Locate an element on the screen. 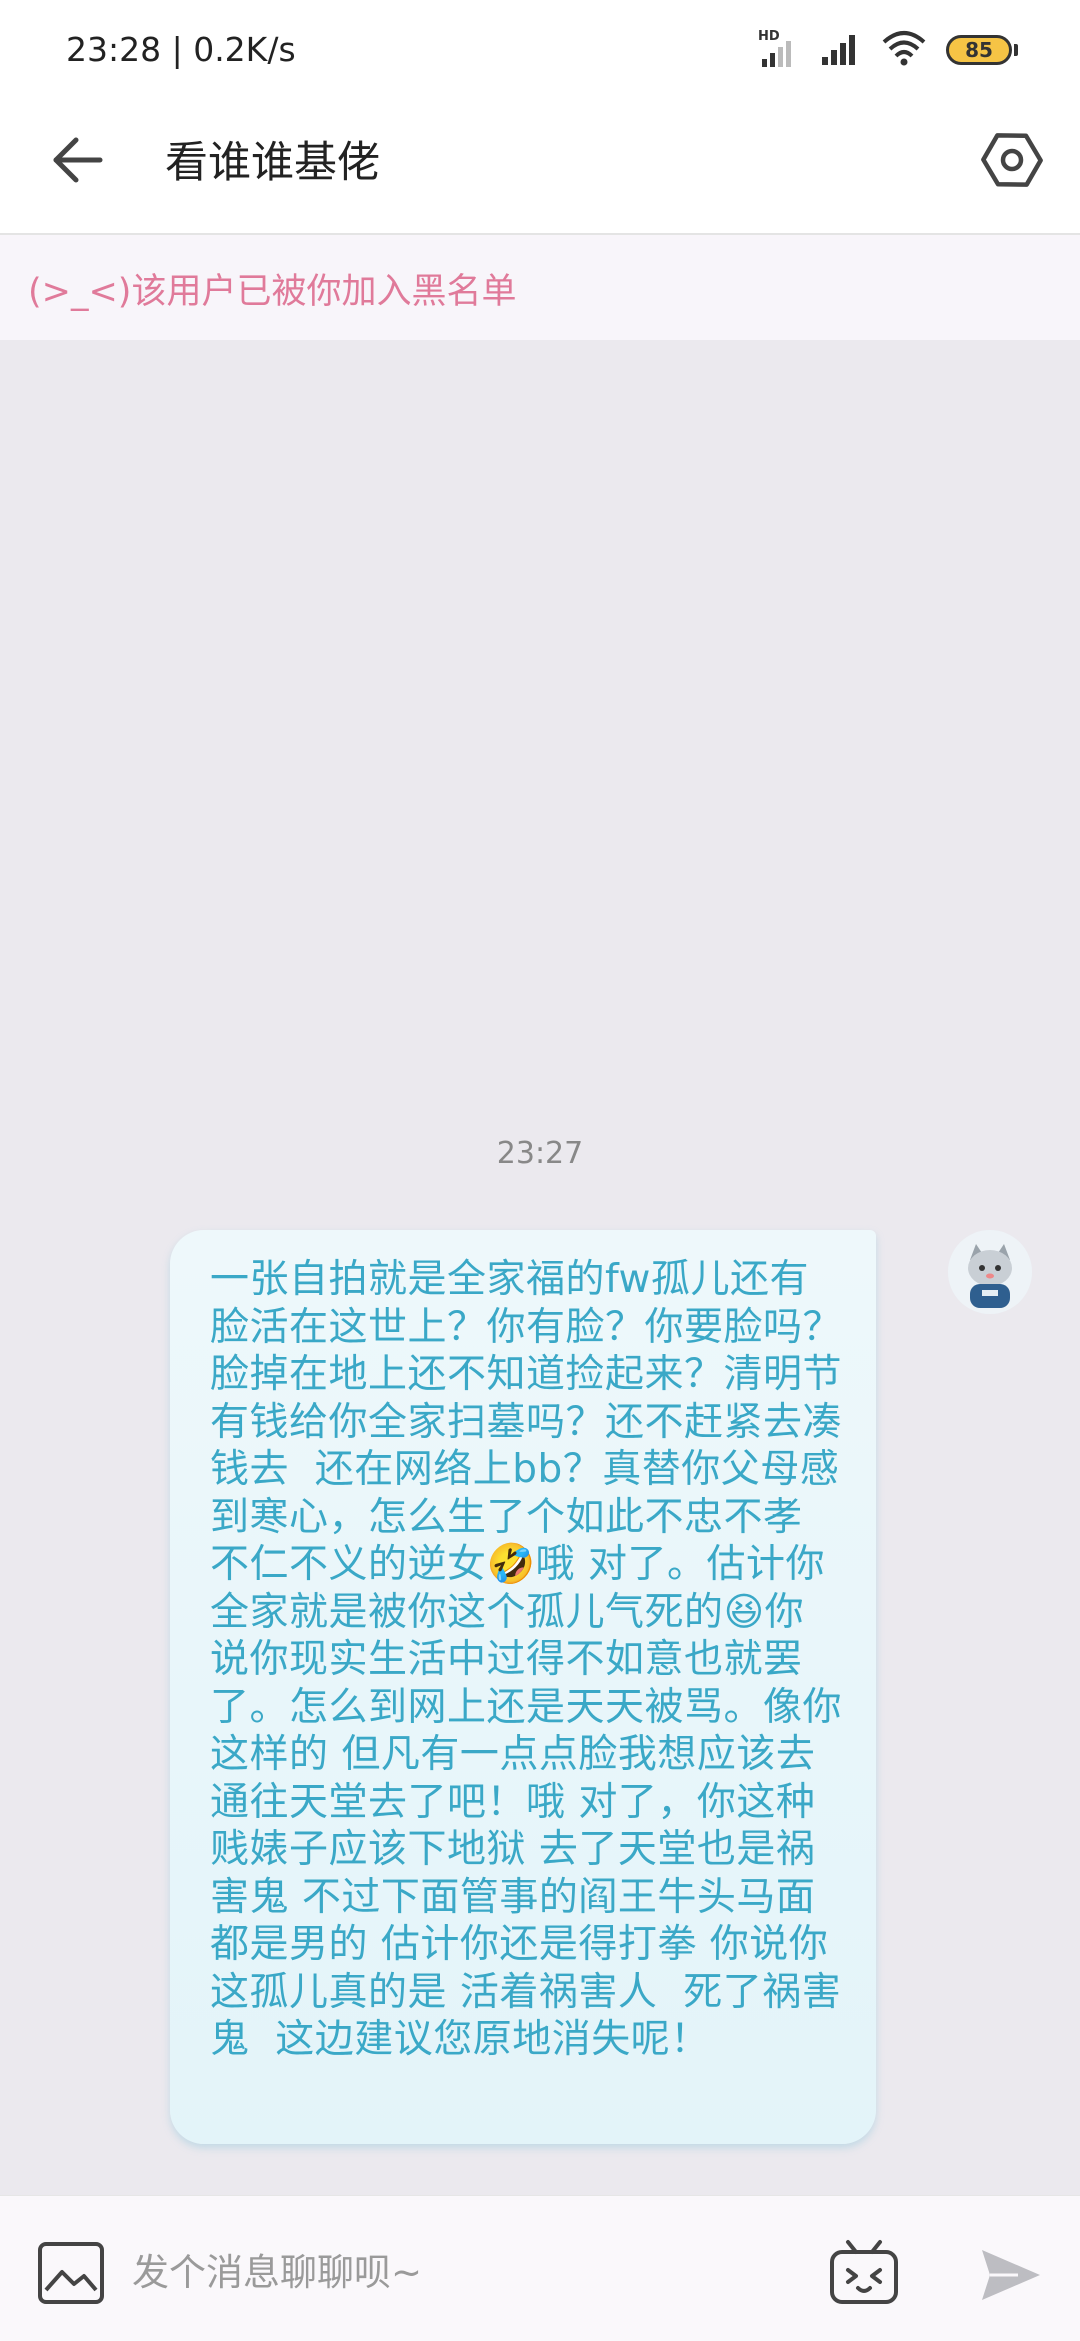  send-icon is located at coordinates (1011, 2275).